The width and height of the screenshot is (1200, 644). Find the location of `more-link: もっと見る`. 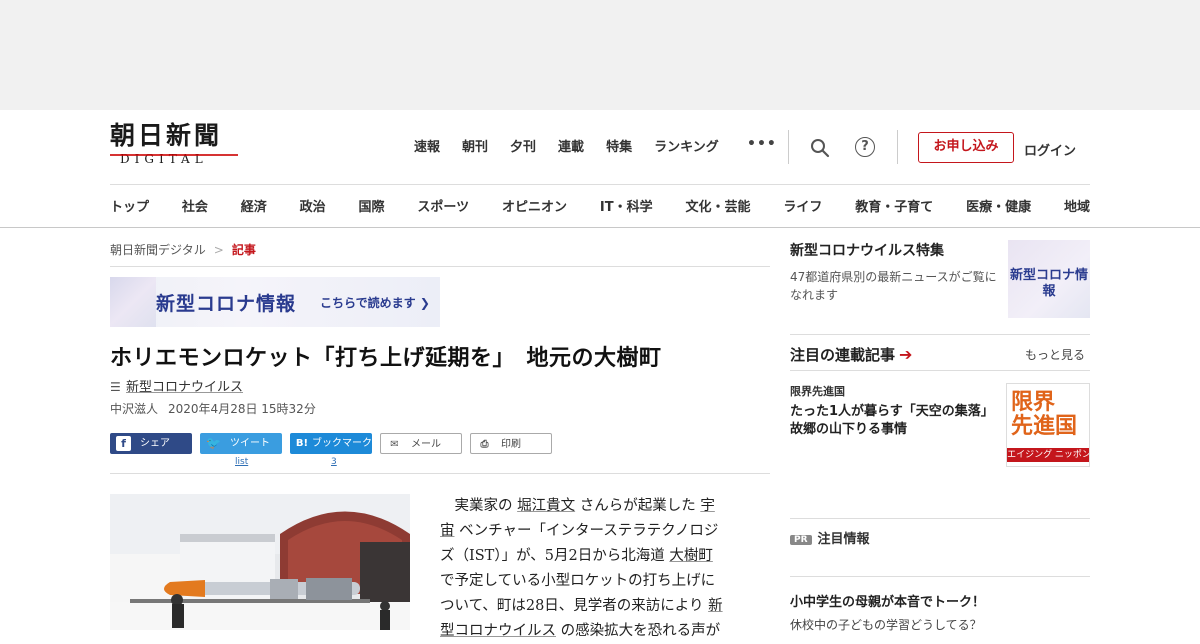

more-link: もっと見る is located at coordinates (1055, 354).